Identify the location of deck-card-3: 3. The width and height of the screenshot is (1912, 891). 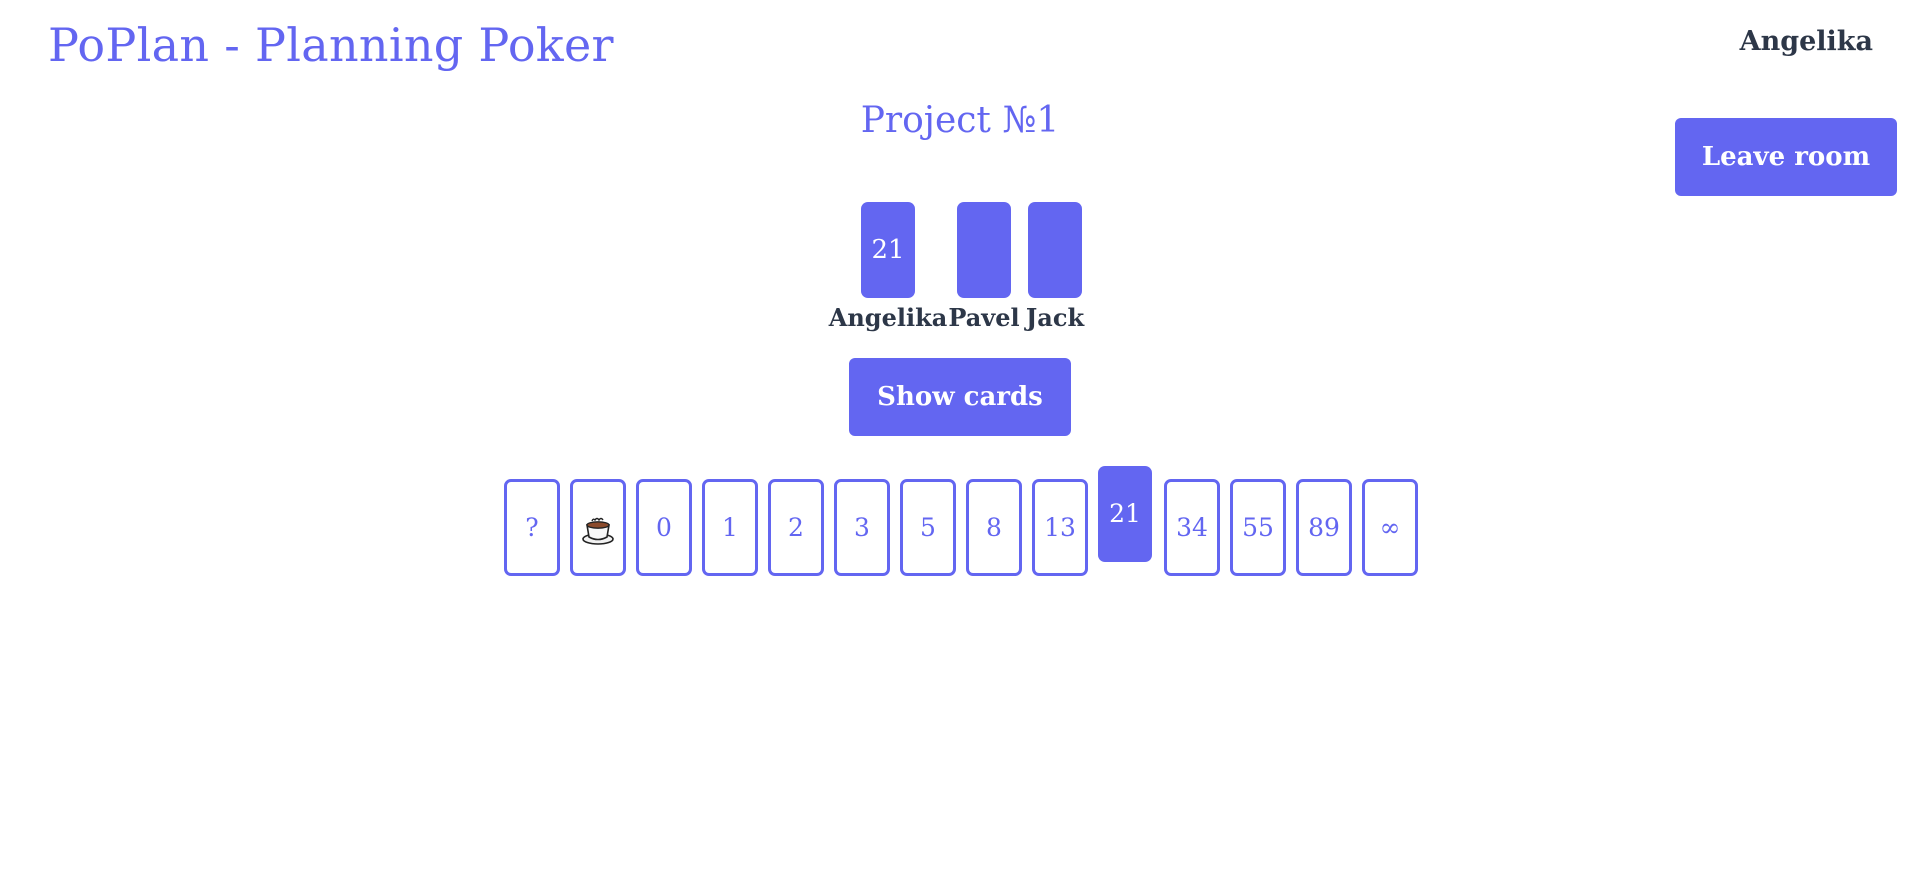
(862, 527).